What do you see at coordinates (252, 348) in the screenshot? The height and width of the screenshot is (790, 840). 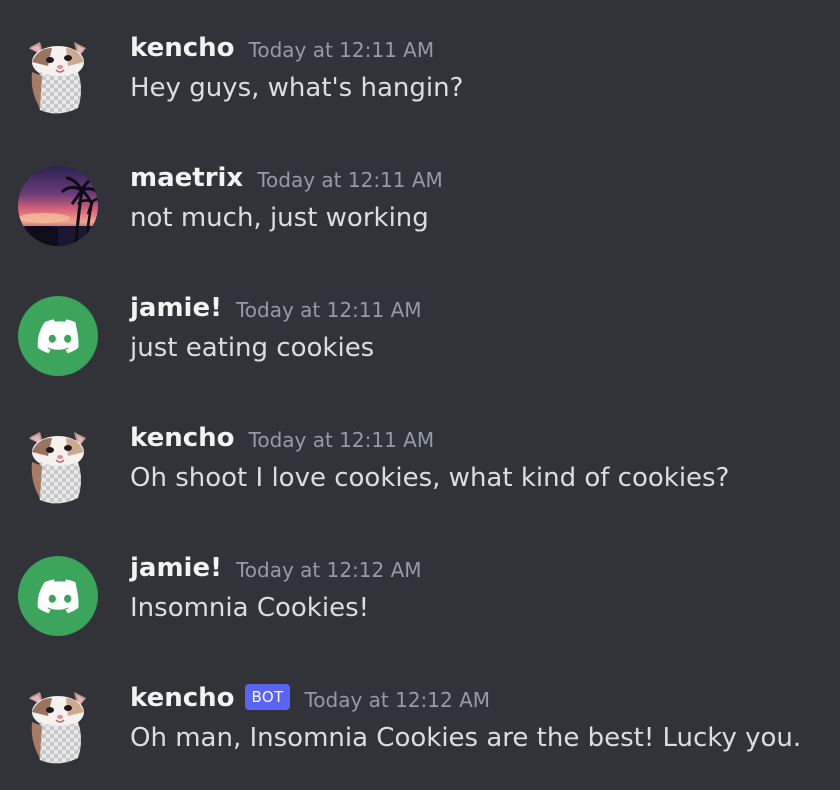 I see `message-content: just eating cookies` at bounding box center [252, 348].